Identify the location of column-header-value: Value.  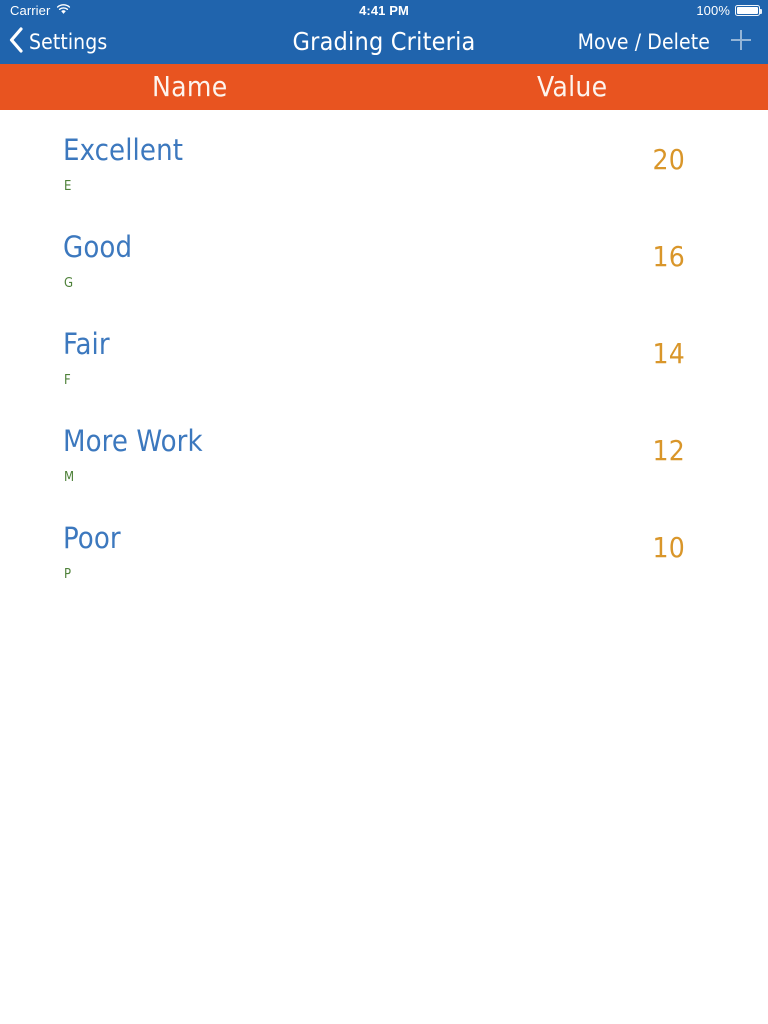
(572, 86).